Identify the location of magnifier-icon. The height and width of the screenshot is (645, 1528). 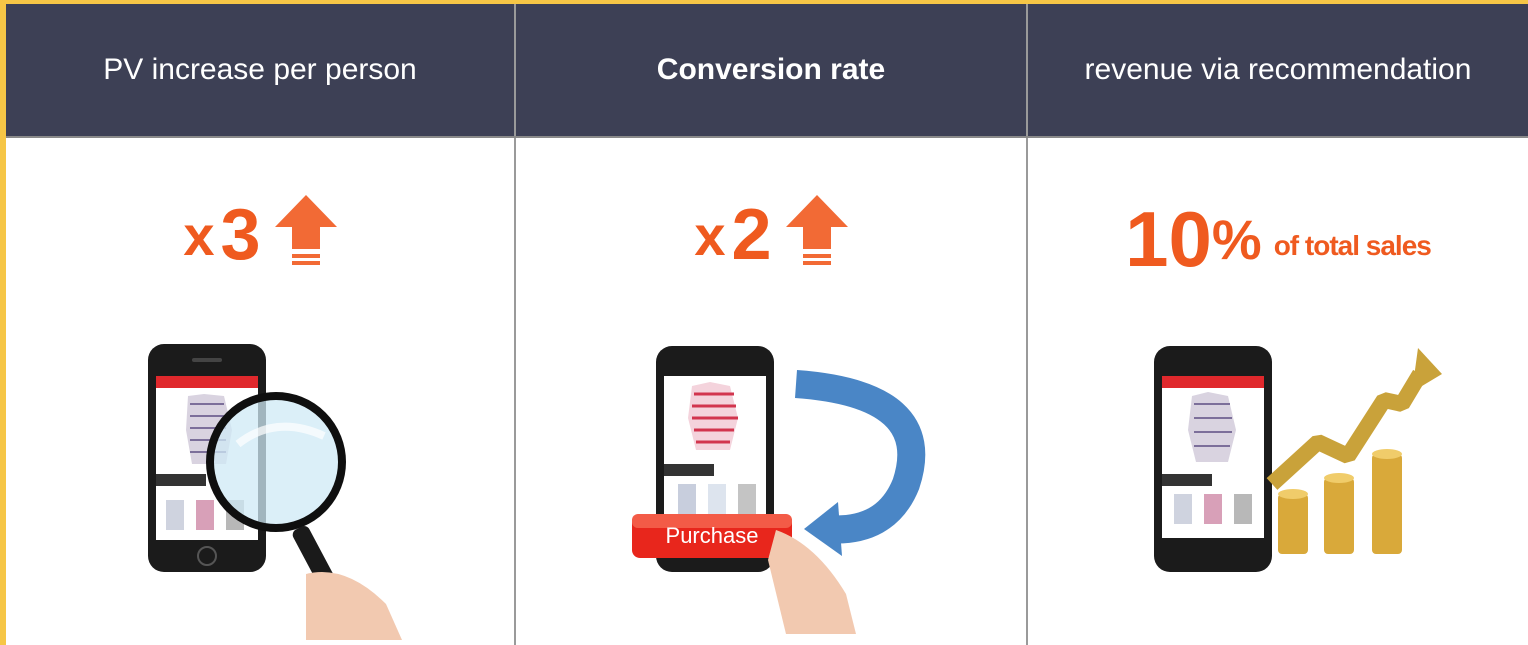
(304, 516).